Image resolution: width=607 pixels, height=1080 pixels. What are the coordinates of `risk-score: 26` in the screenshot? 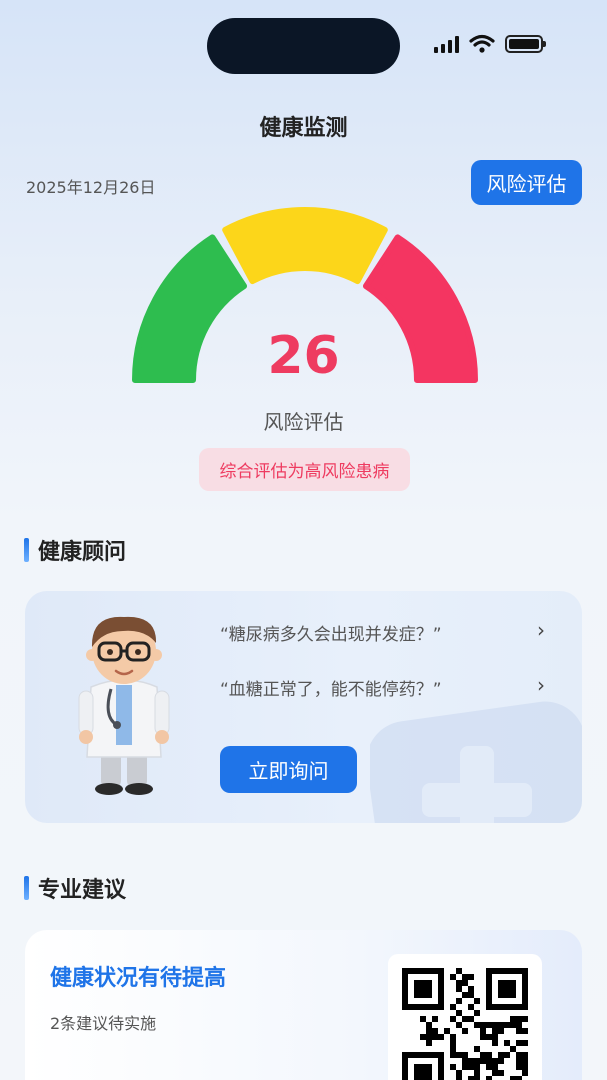 It's located at (303, 356).